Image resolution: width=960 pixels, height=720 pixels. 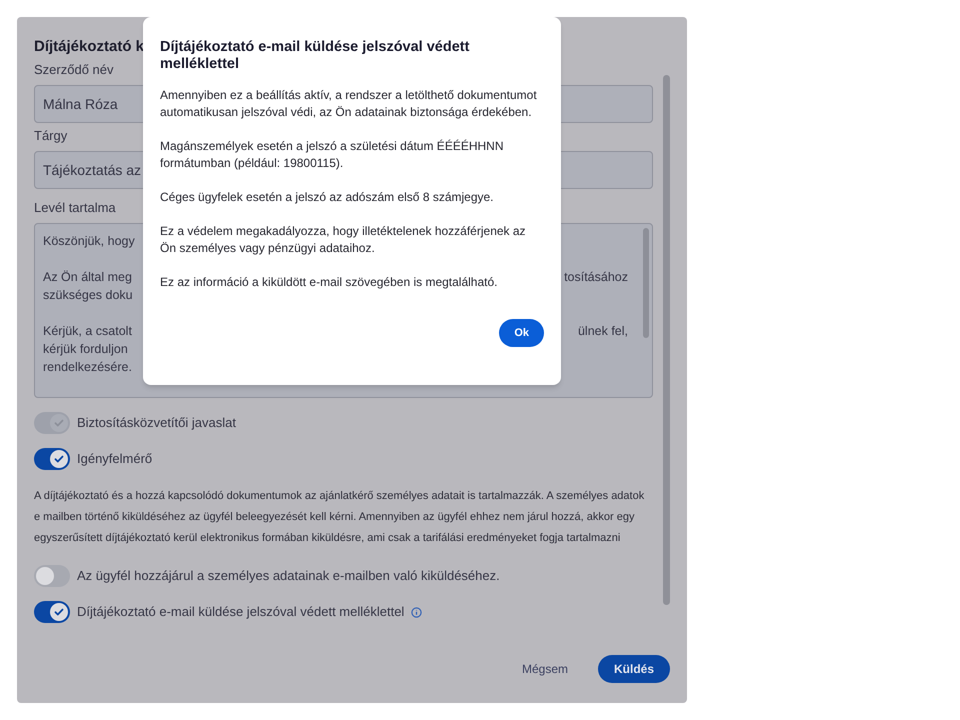 I want to click on ok-button: Ok, so click(x=521, y=333).